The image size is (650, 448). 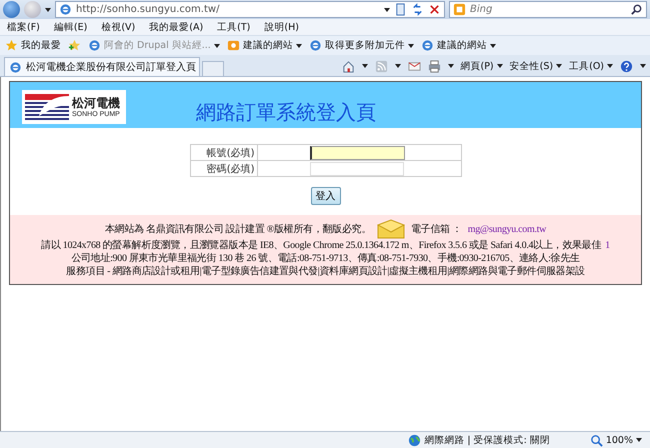 What do you see at coordinates (11, 45) in the screenshot?
I see `star-icon` at bounding box center [11, 45].